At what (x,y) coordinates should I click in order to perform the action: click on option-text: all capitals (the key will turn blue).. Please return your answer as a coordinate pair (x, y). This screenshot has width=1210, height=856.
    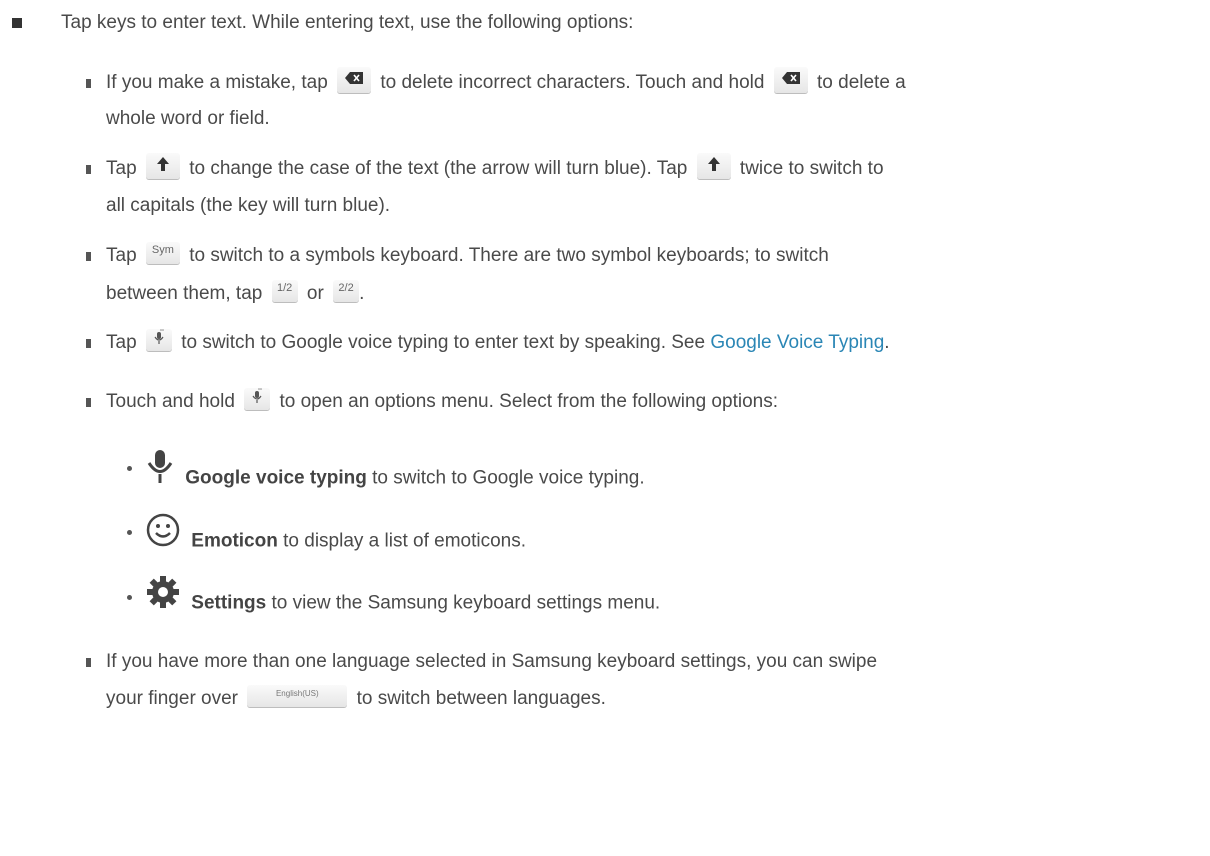
    Looking at the image, I should click on (248, 205).